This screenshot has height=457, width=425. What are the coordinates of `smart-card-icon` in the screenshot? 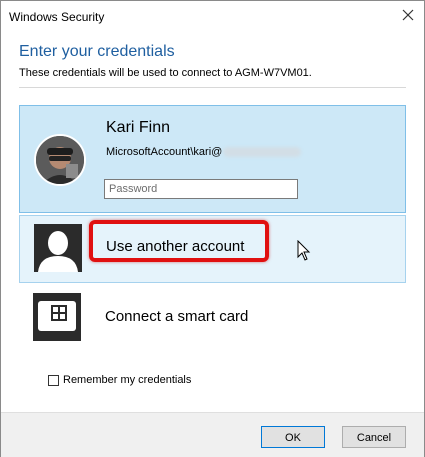 It's located at (57, 317).